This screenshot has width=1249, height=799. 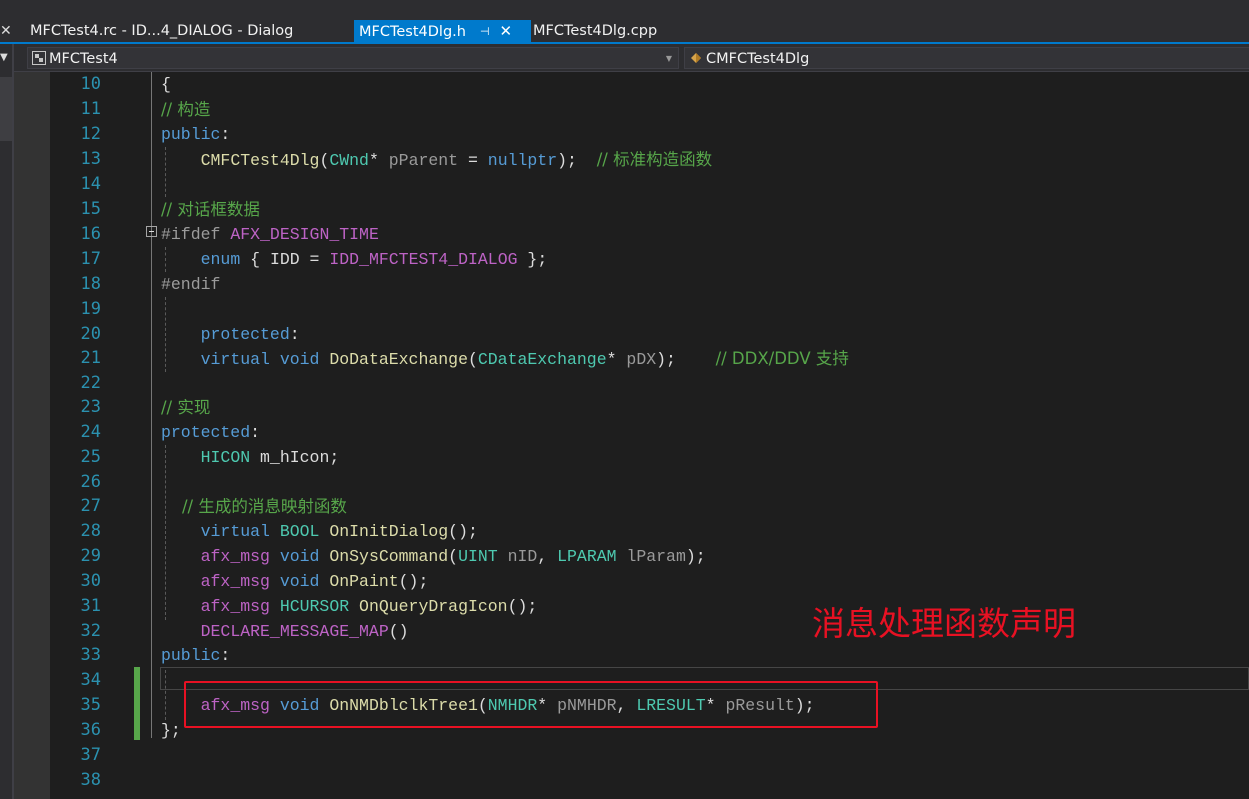 What do you see at coordinates (90, 581) in the screenshot?
I see `line-number: 30` at bounding box center [90, 581].